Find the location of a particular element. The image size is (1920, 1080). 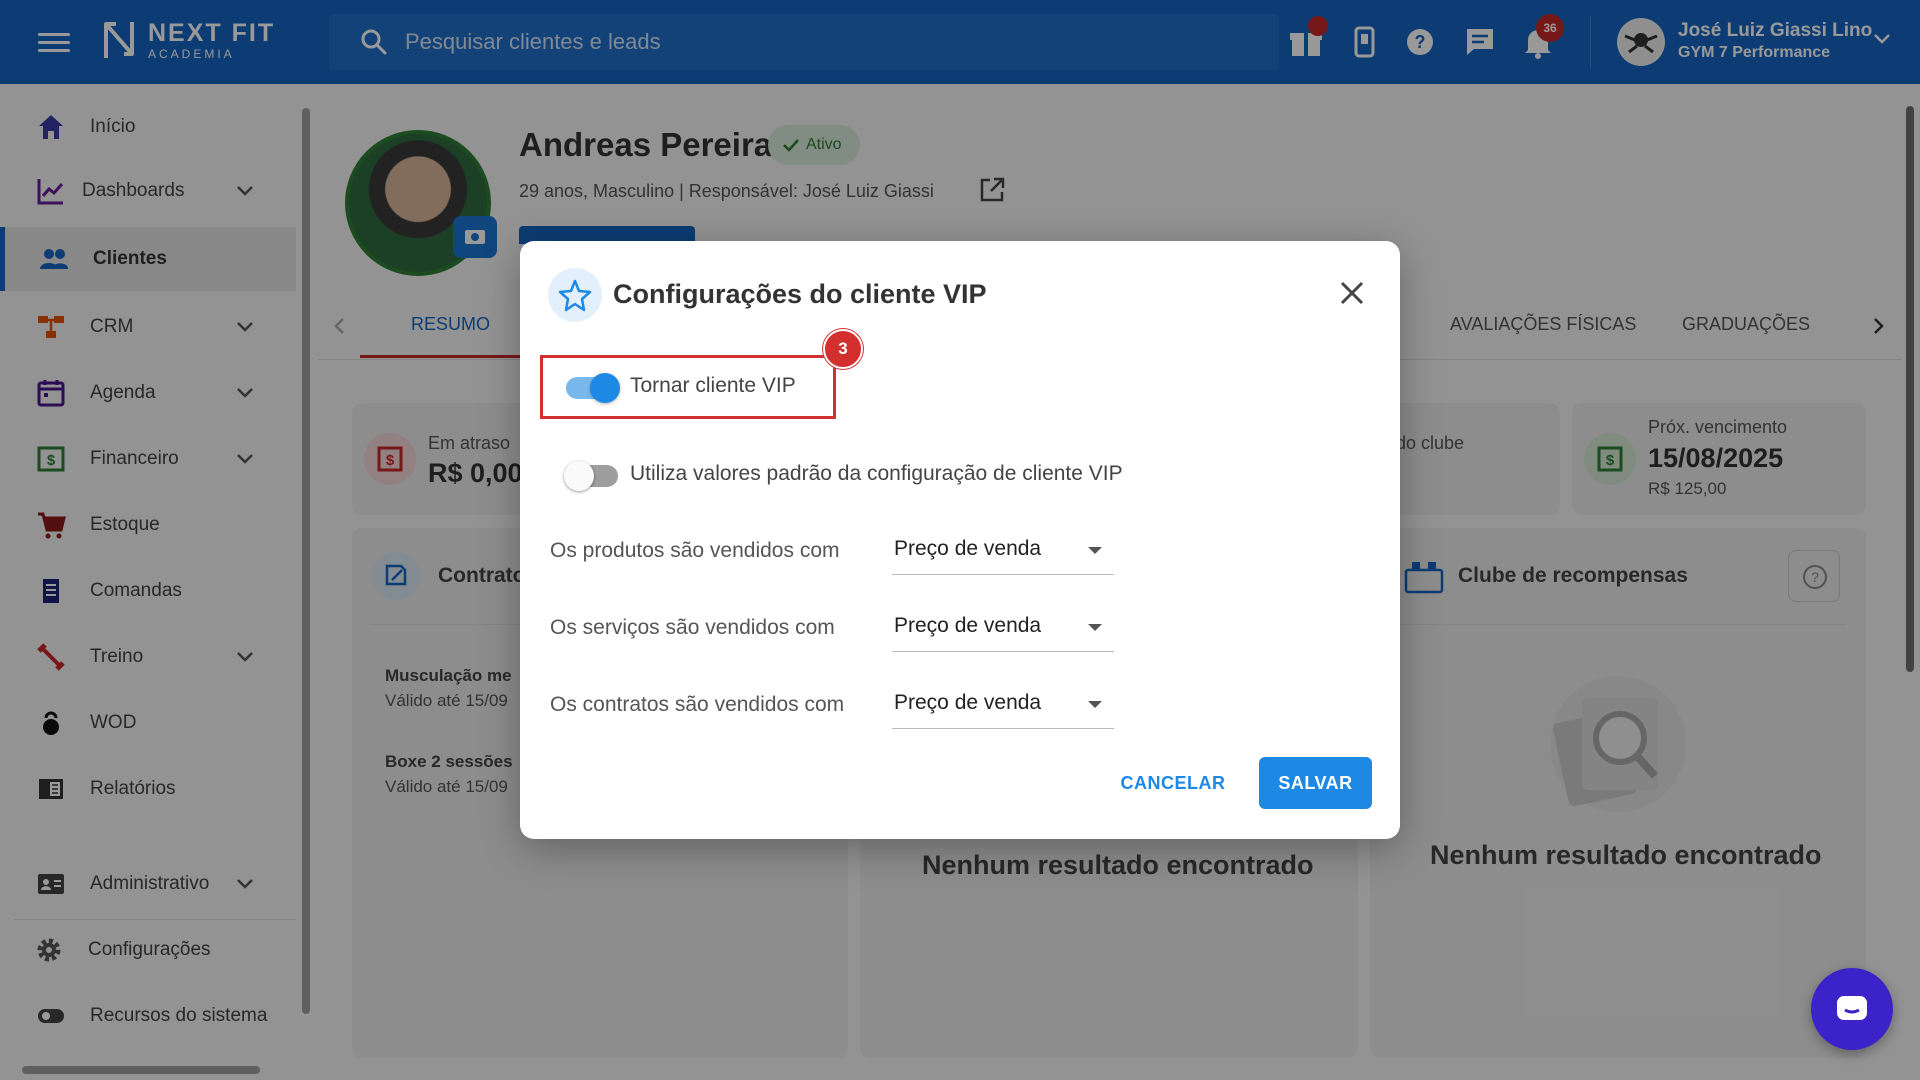

contracts-price-select: Preço de venda is located at coordinates (1003, 705).